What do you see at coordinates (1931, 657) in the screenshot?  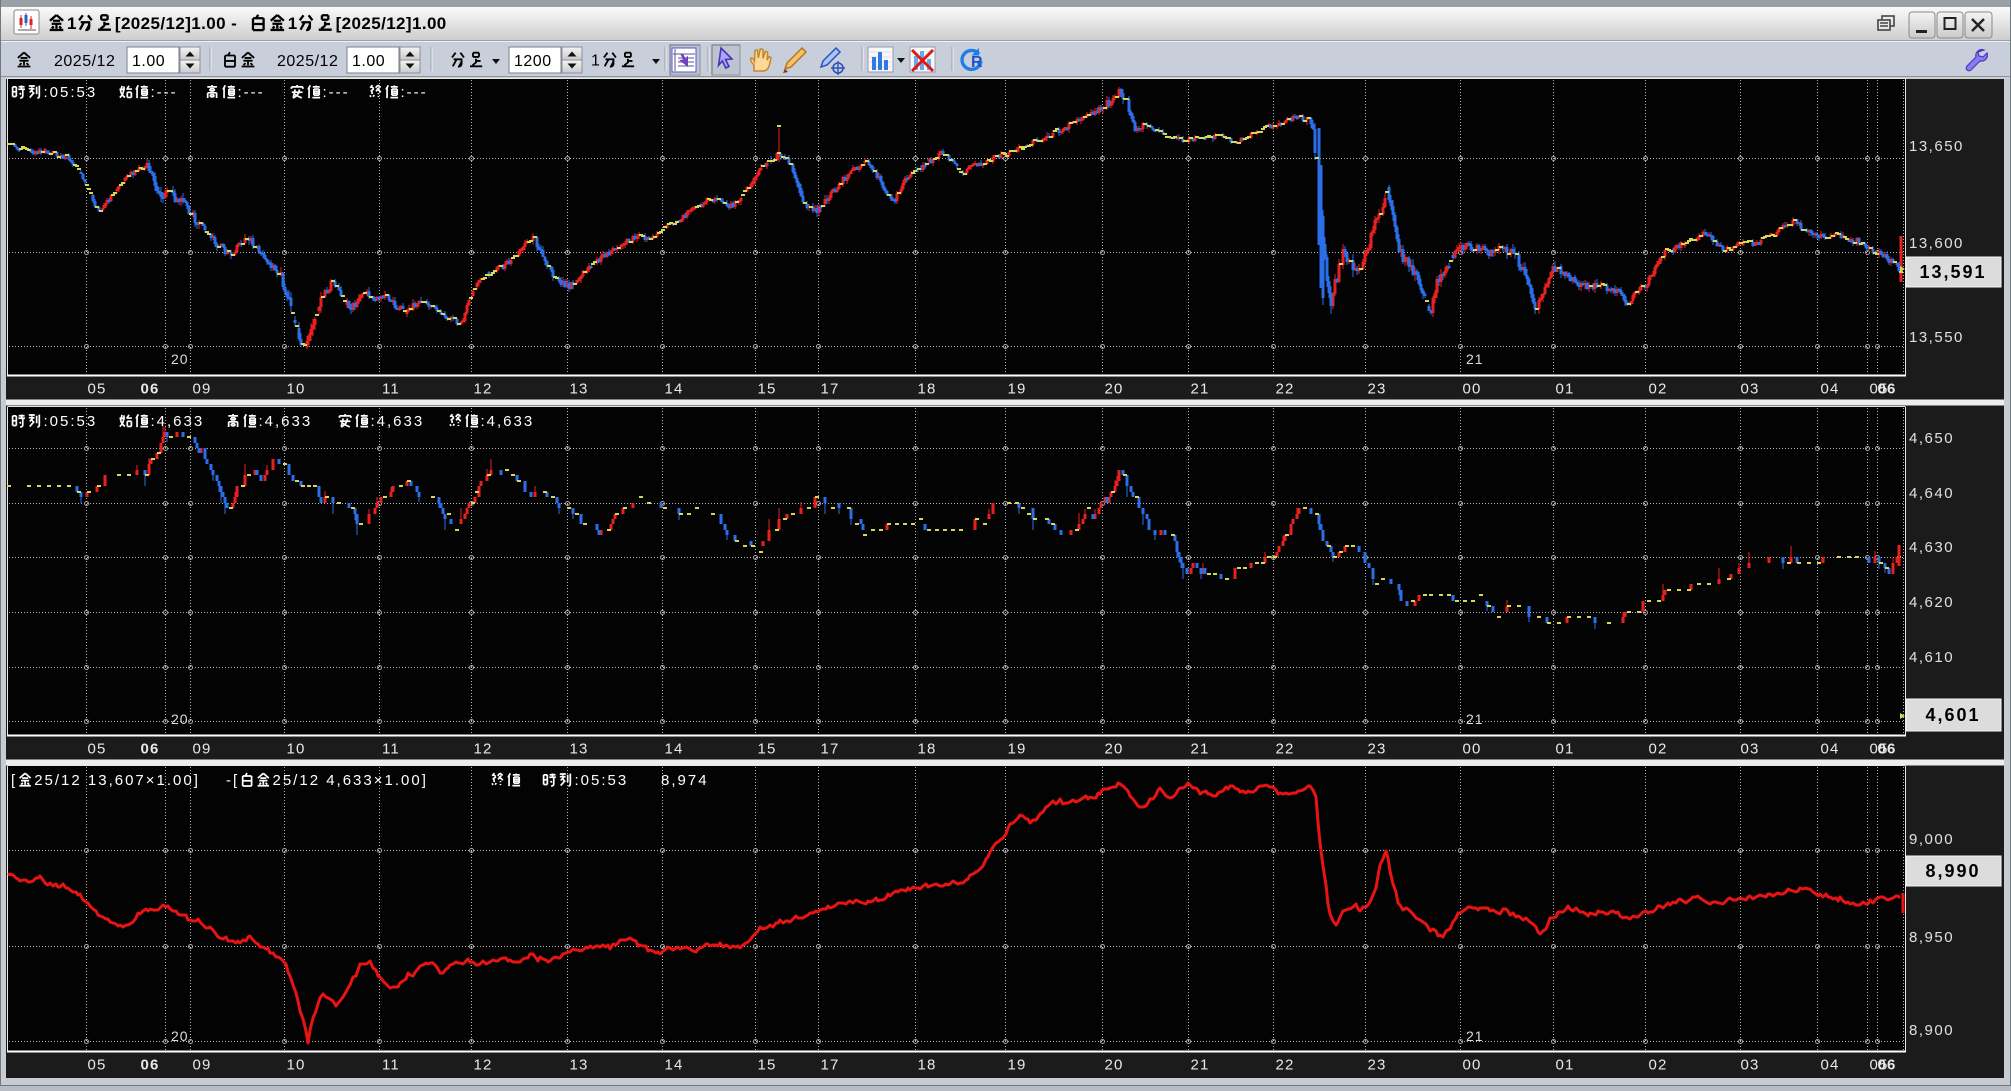 I see `svg-text: 4,610` at bounding box center [1931, 657].